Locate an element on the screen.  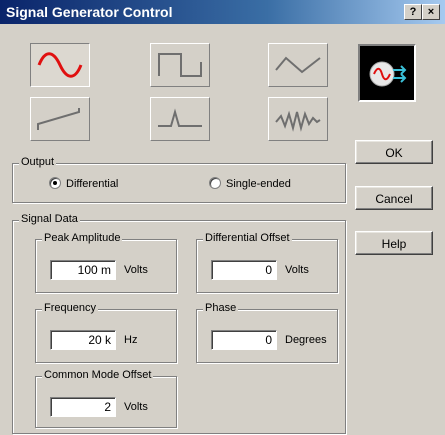
radio-differential-label: Differential is located at coordinates (92, 184).